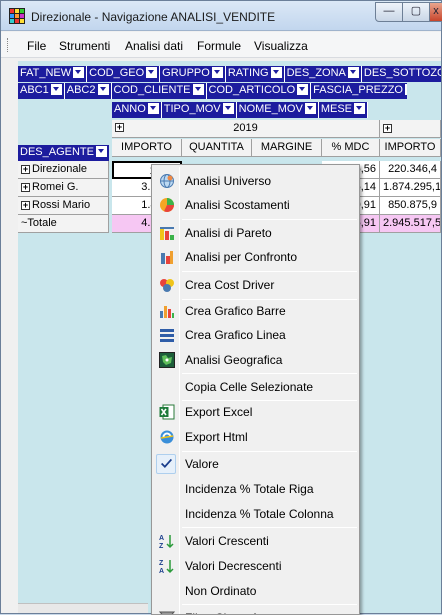 This screenshot has height=615, width=442. What do you see at coordinates (410, 170) in the screenshot?
I see `cell-importo2-direzionale: 220.346,4` at bounding box center [410, 170].